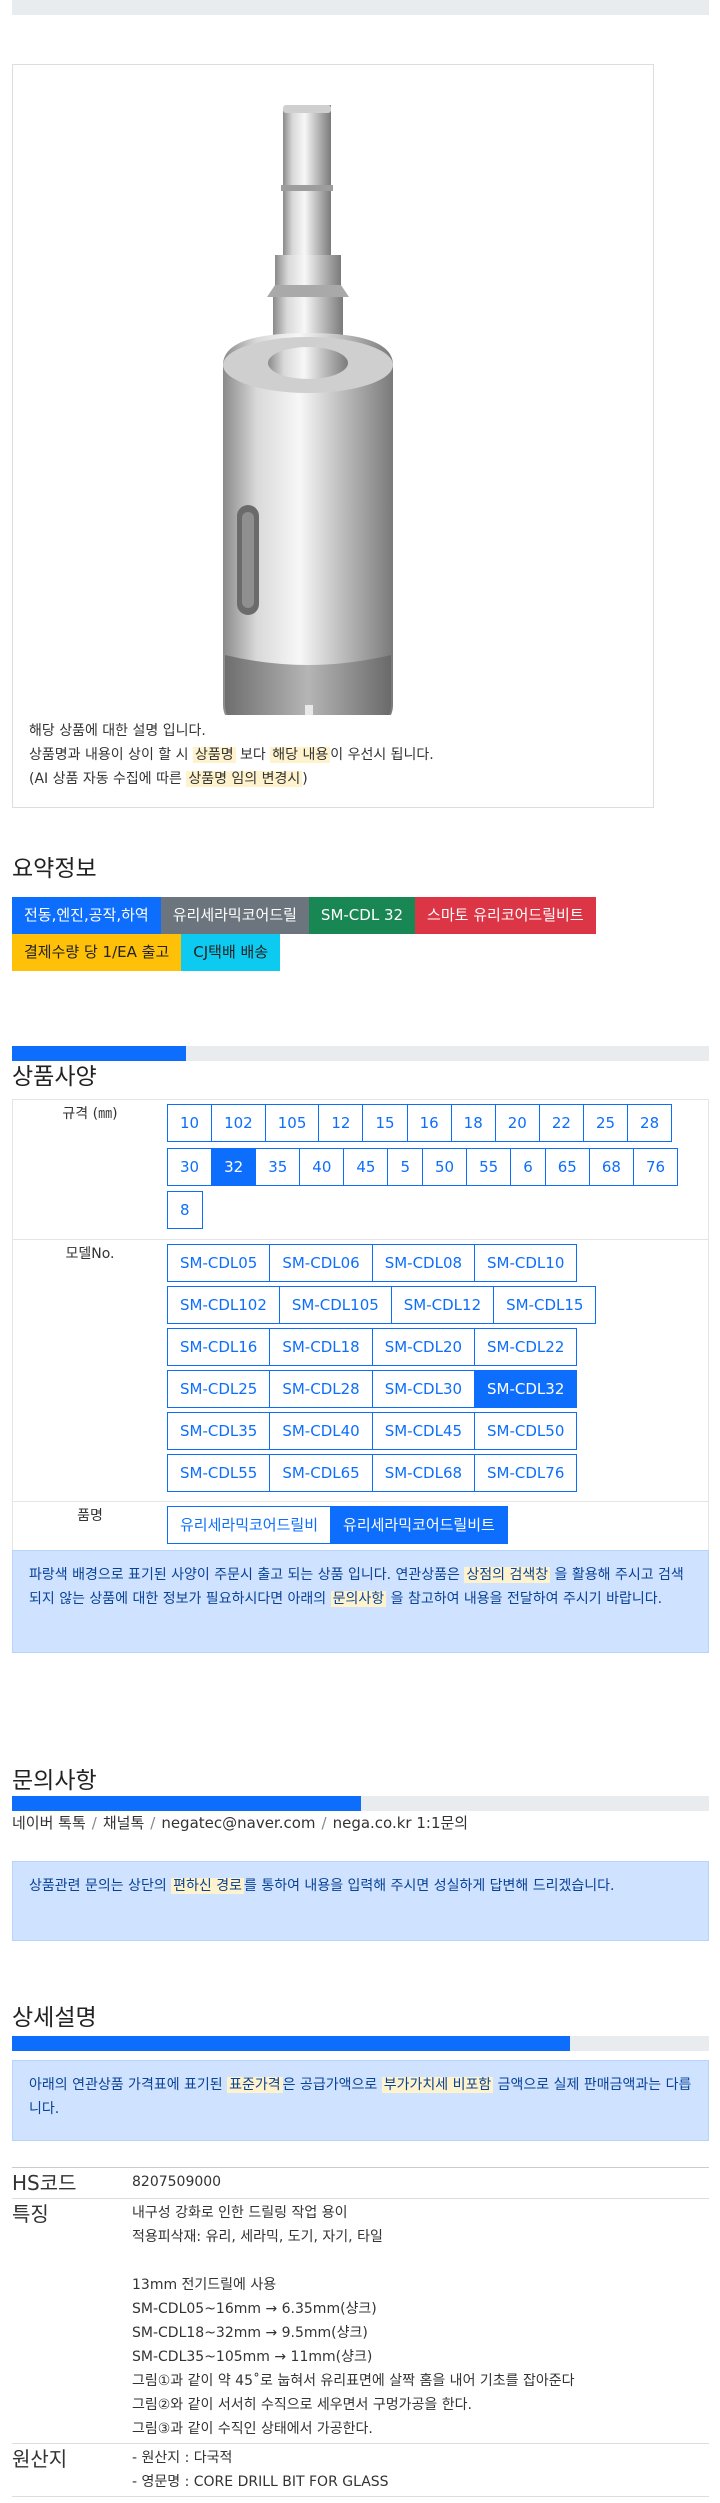 This screenshot has width=720, height=2503. What do you see at coordinates (100, 1886) in the screenshot?
I see `notice-text: 상품관련 문의는 상단의` at bounding box center [100, 1886].